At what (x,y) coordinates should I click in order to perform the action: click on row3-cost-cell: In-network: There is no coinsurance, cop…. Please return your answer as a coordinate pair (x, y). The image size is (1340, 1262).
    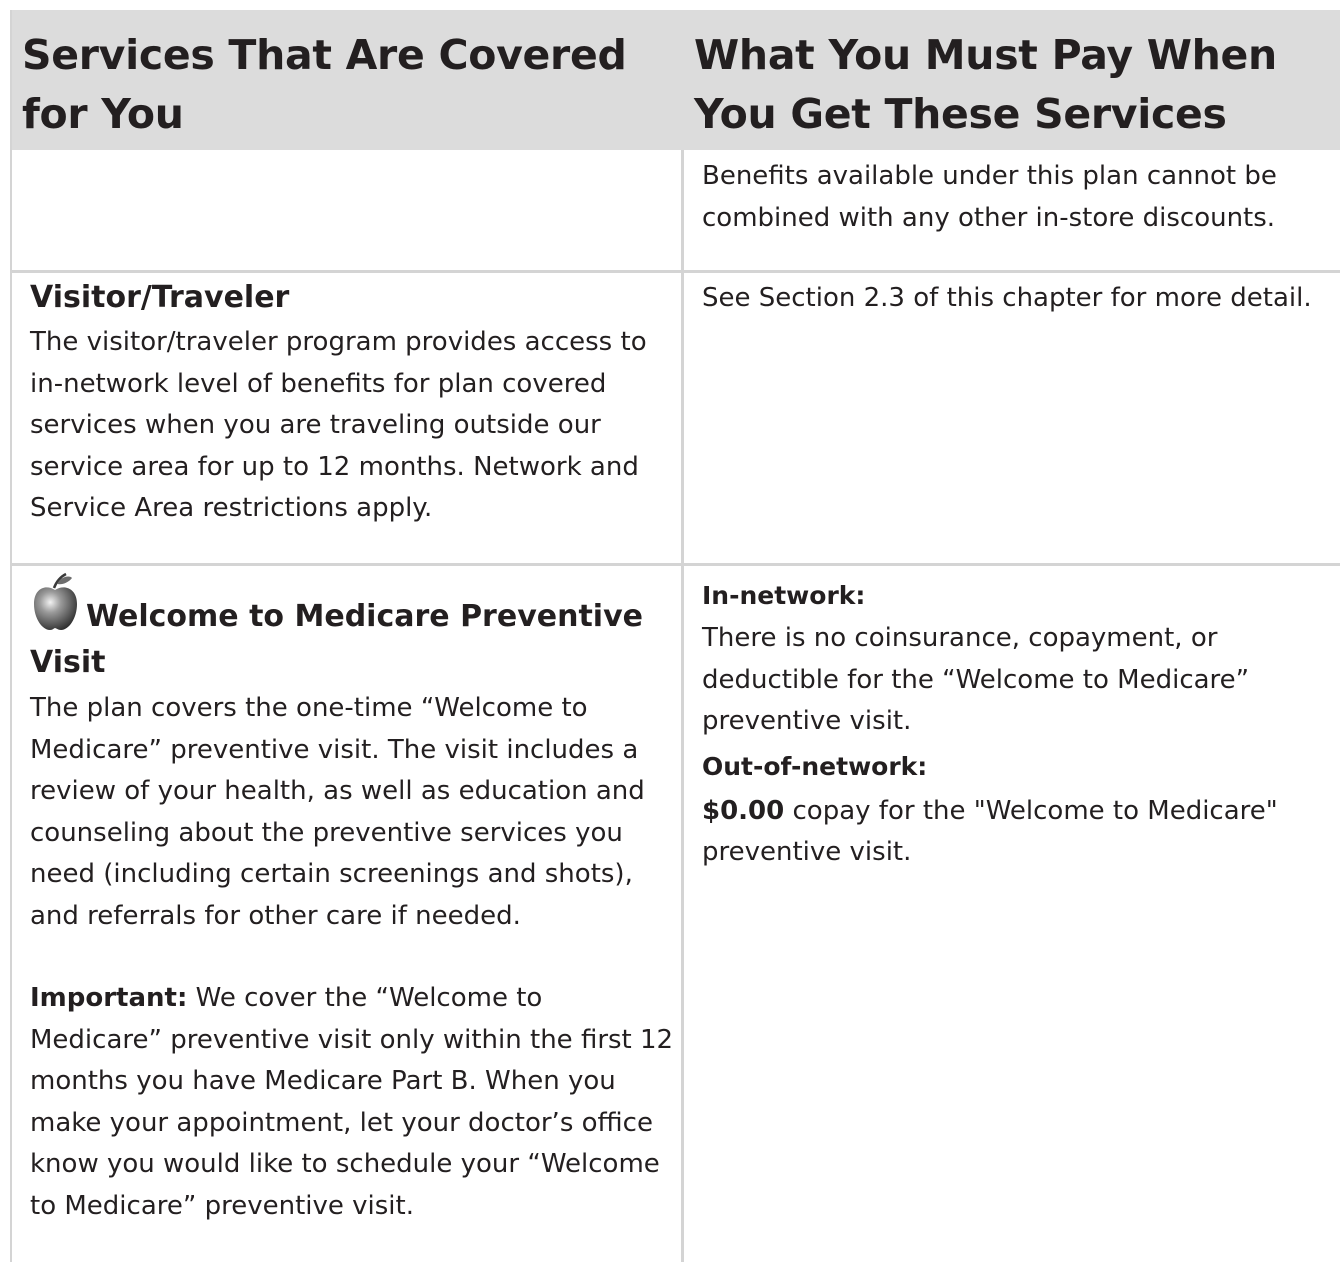
    Looking at the image, I should click on (1021, 725).